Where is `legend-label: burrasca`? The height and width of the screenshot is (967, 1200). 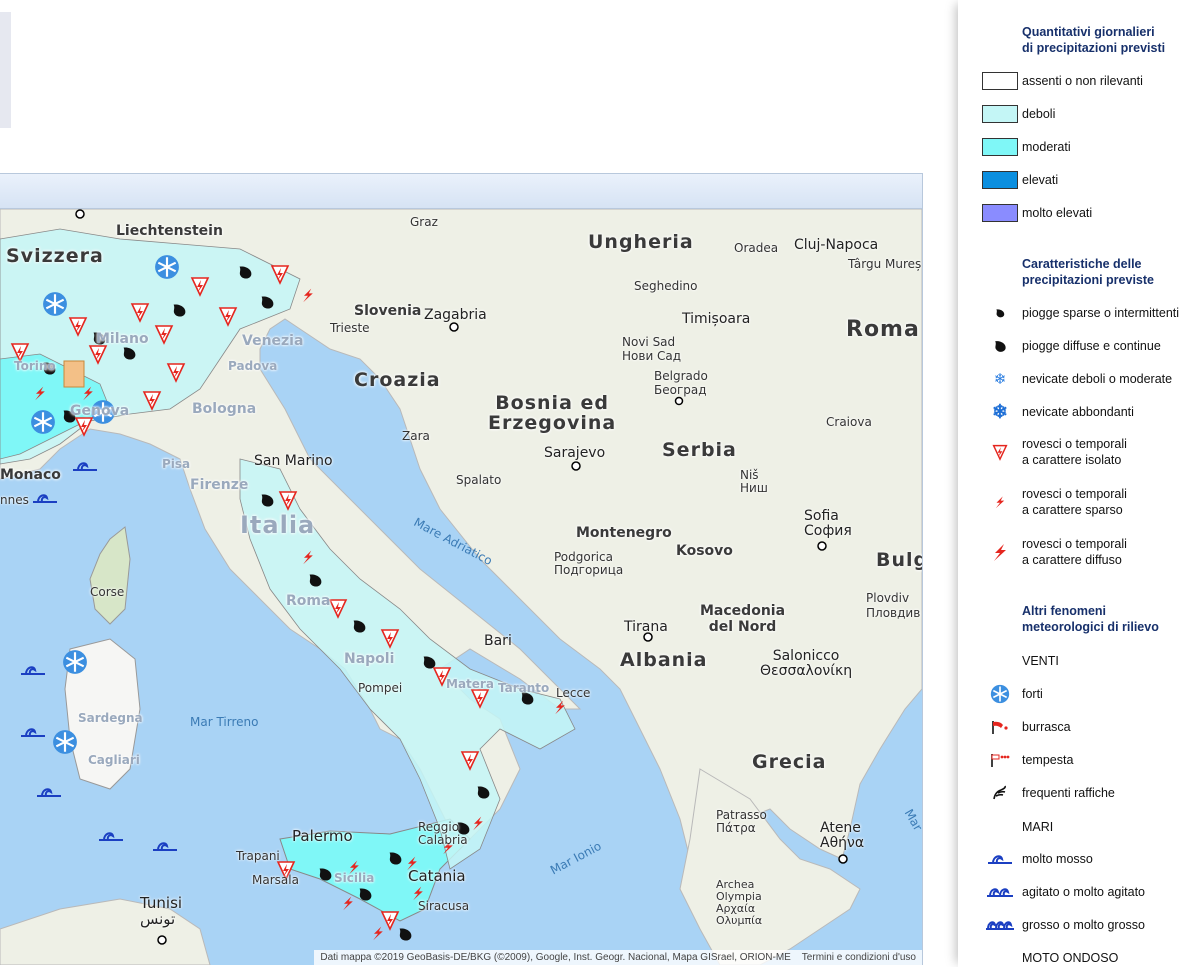 legend-label: burrasca is located at coordinates (1046, 727).